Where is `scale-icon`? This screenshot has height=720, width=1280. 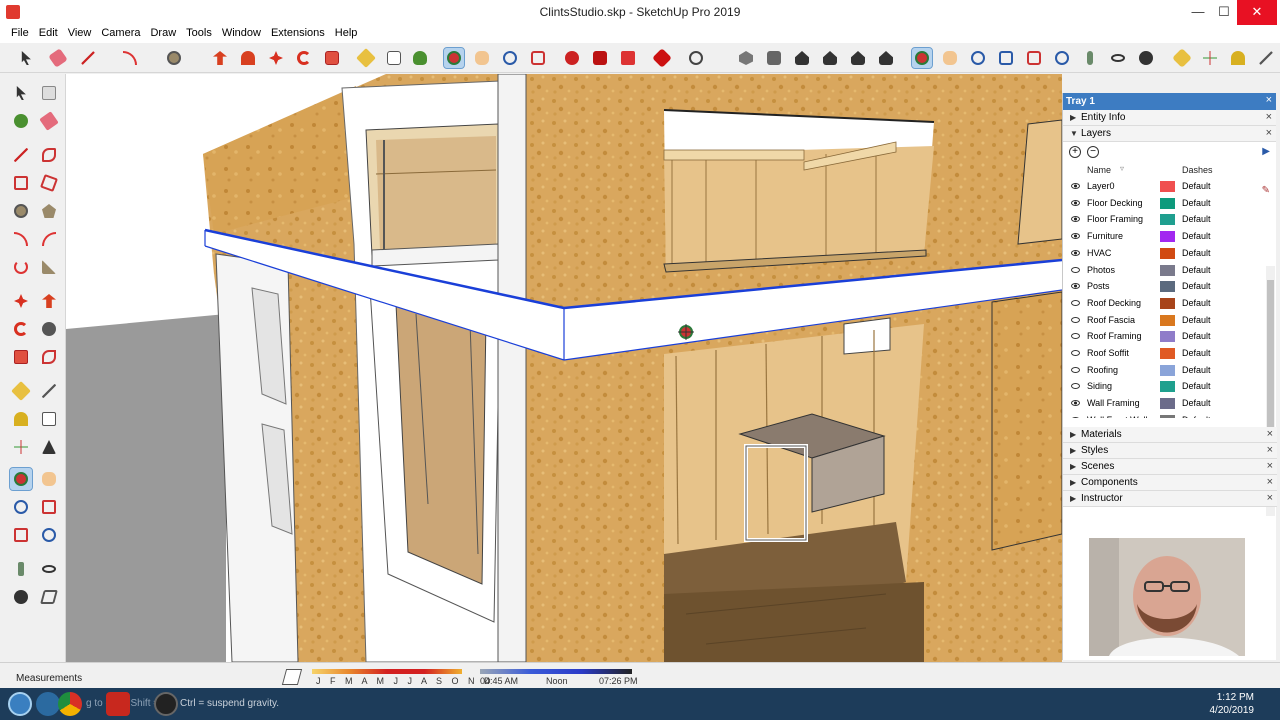
scale-icon is located at coordinates (21, 357).